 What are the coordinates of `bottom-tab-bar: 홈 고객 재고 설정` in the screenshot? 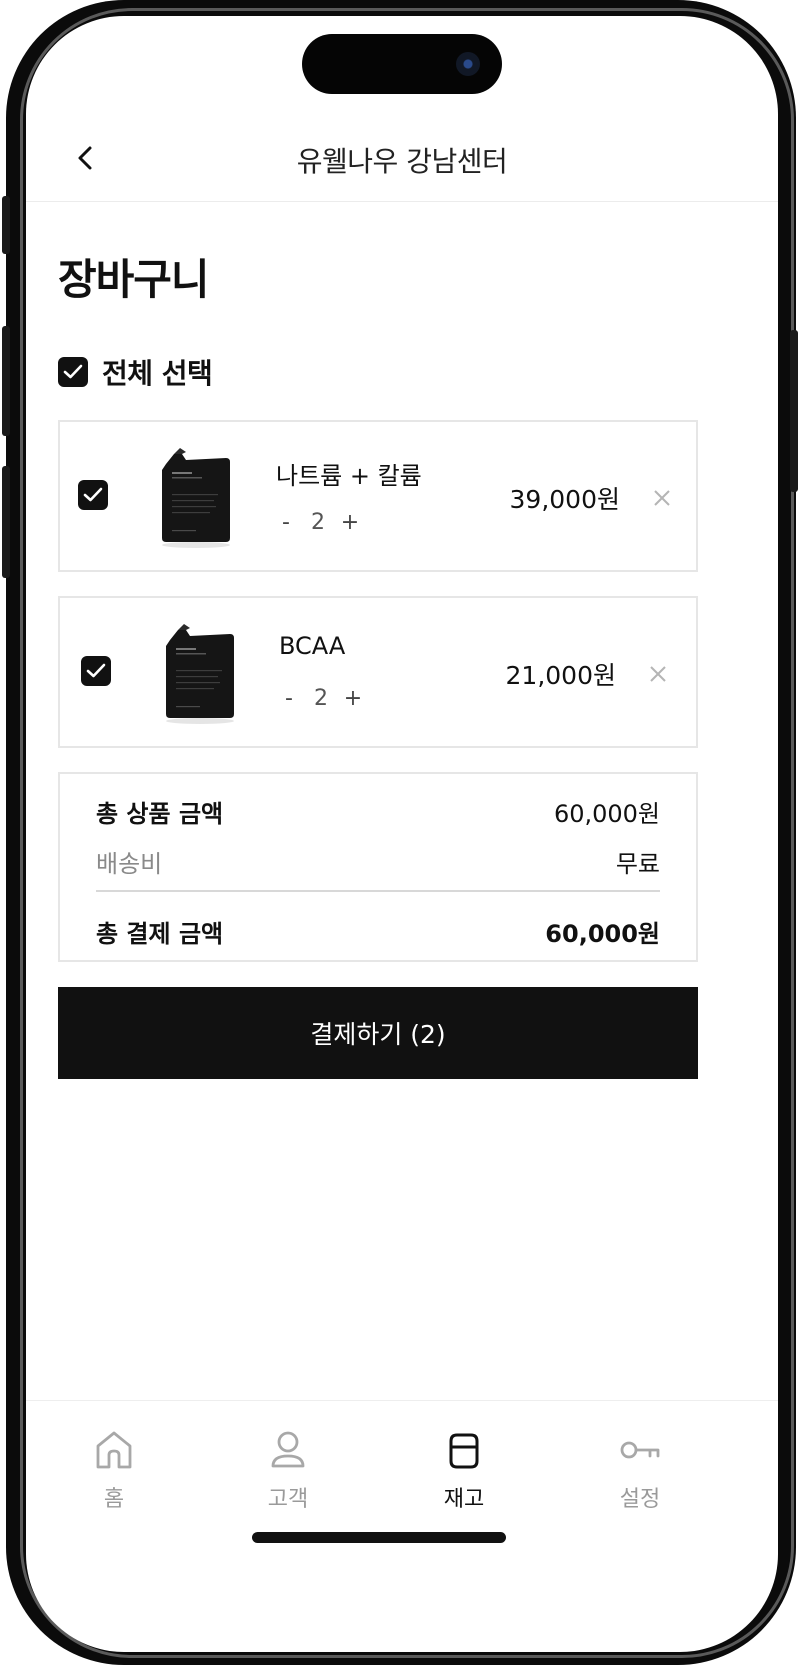 It's located at (402, 1490).